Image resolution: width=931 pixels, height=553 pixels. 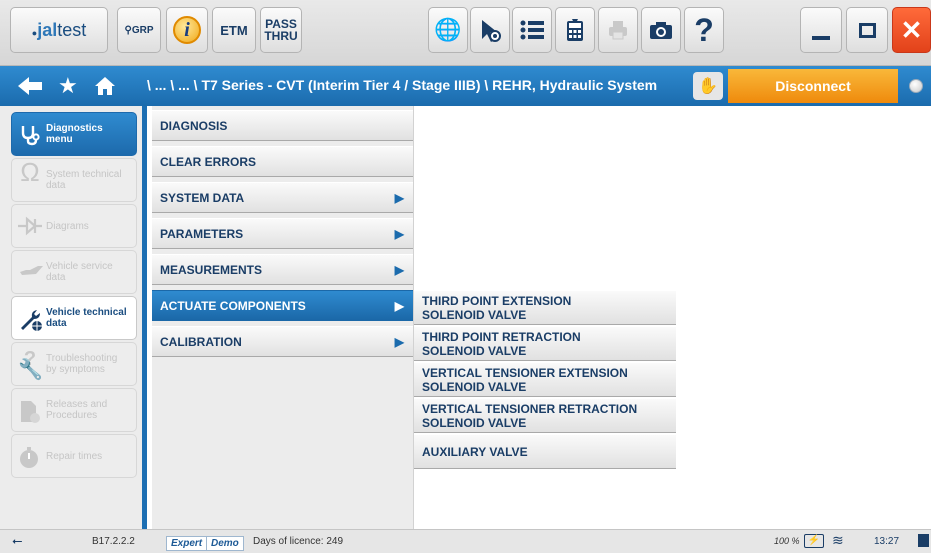 I want to click on minimize-icon, so click(x=821, y=38).